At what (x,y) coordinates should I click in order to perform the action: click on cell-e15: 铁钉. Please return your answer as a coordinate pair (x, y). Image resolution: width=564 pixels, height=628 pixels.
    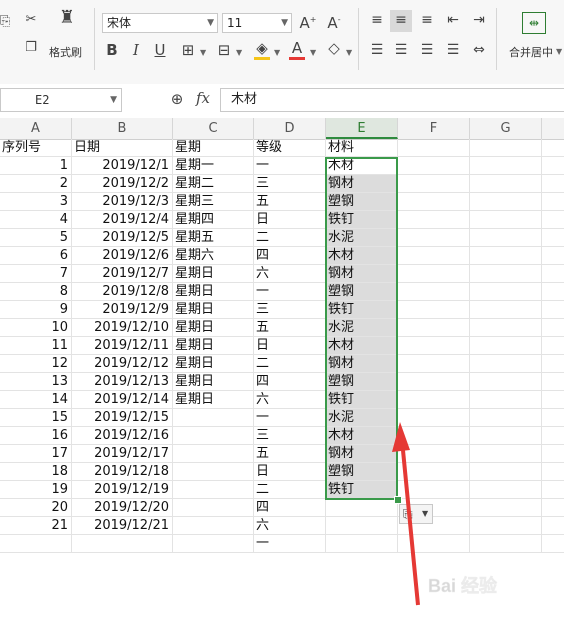
    Looking at the image, I should click on (362, 400).